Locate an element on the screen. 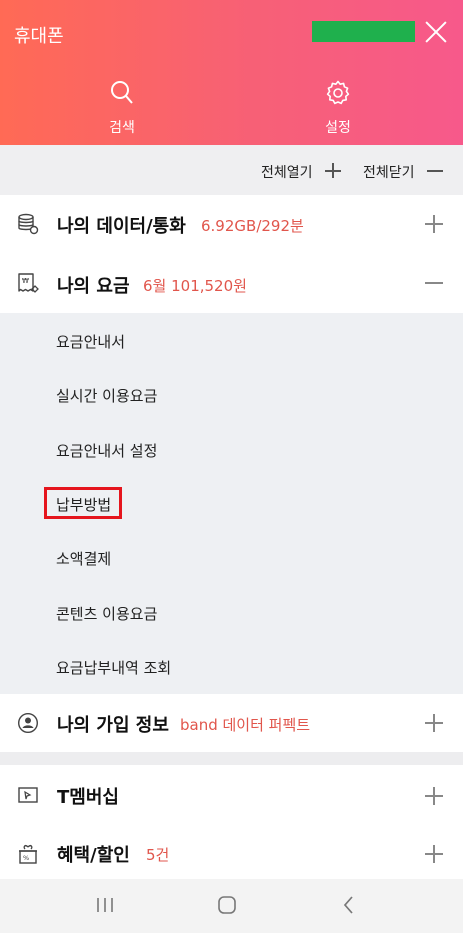 The image size is (463, 933). section-subscription-info: 나의 가입 정보 band 데이터 퍼펙트 is located at coordinates (231, 723).